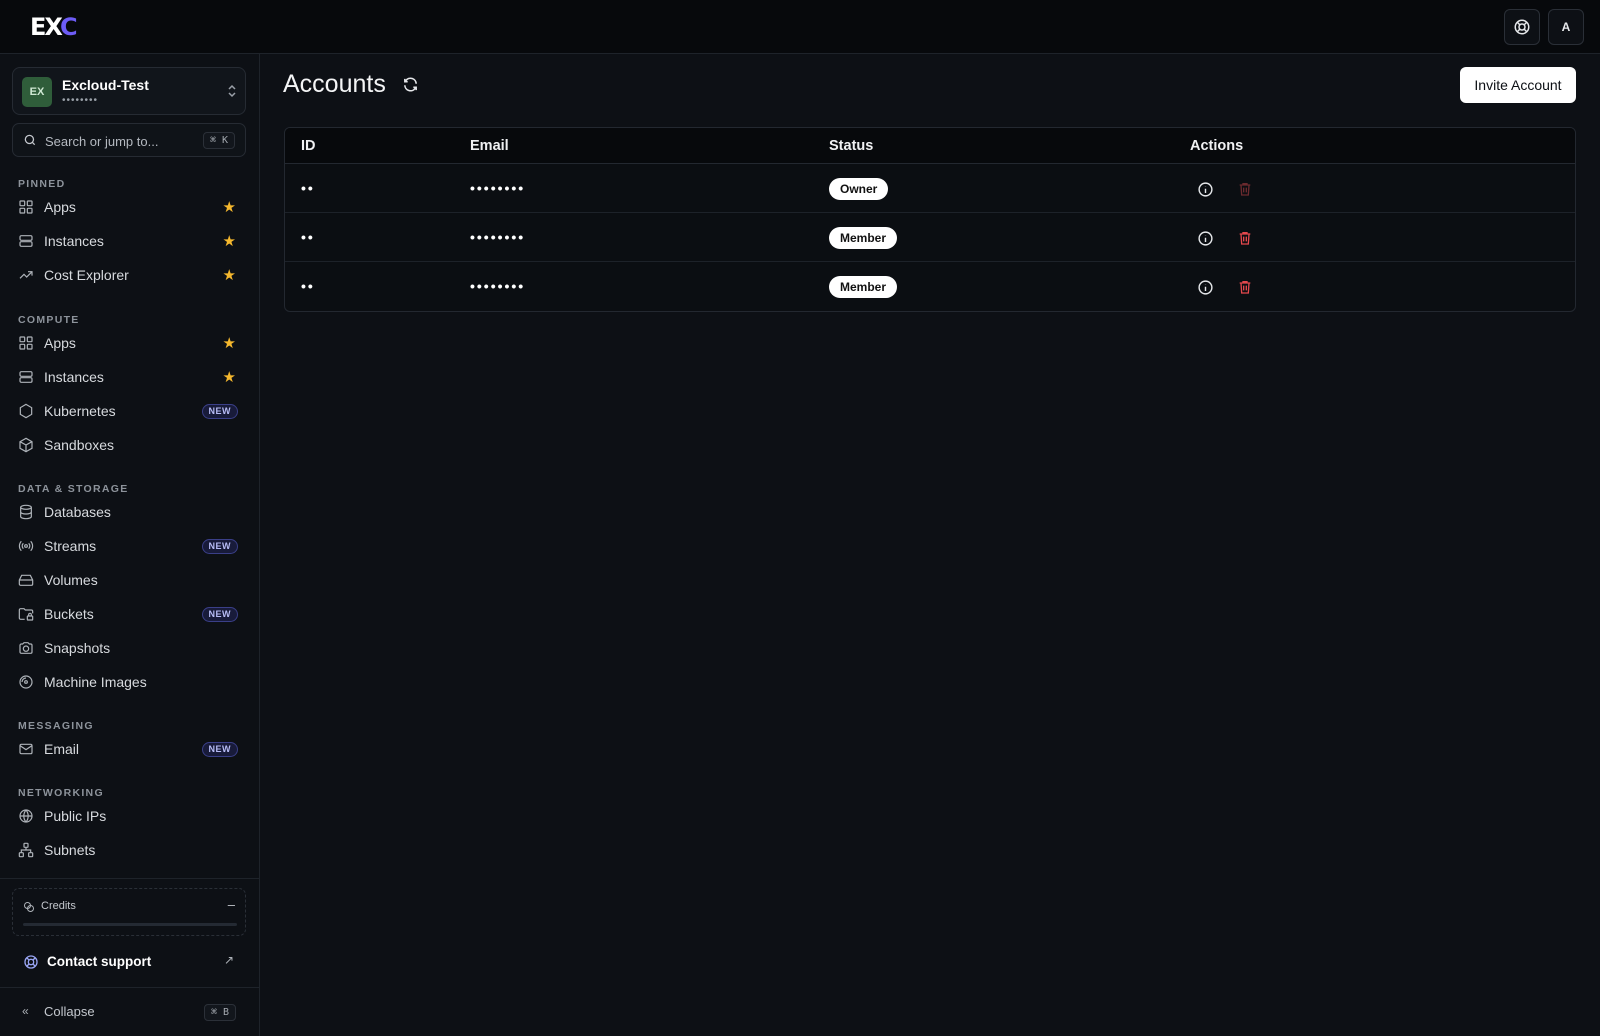 This screenshot has height=1036, width=1600. What do you see at coordinates (1518, 85) in the screenshot?
I see `invite-account-button: Invite Account` at bounding box center [1518, 85].